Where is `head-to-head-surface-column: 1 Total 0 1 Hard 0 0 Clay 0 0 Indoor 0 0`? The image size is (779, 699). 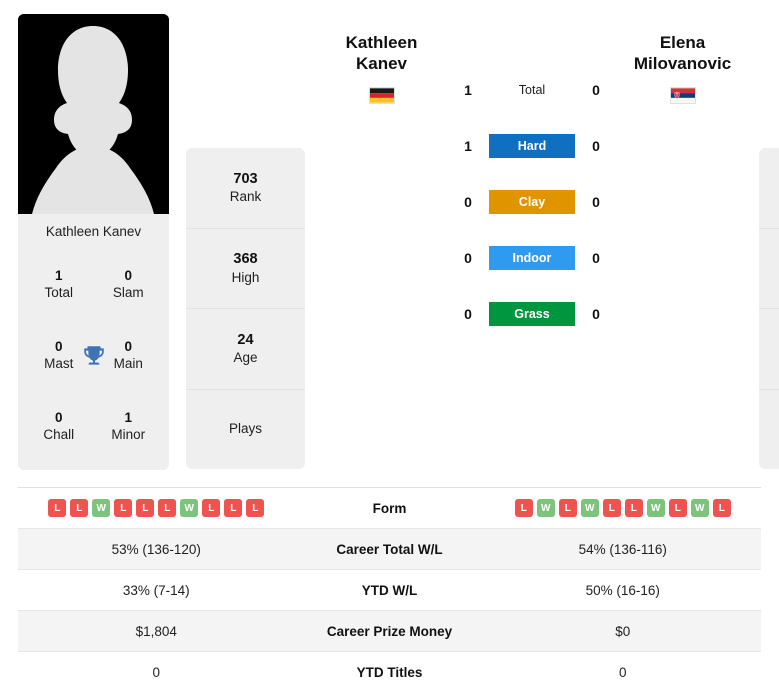
head-to-head-surface-column: 1 Total 0 1 Hard 0 0 Clay 0 0 Indoor 0 0 is located at coordinates (532, 242).